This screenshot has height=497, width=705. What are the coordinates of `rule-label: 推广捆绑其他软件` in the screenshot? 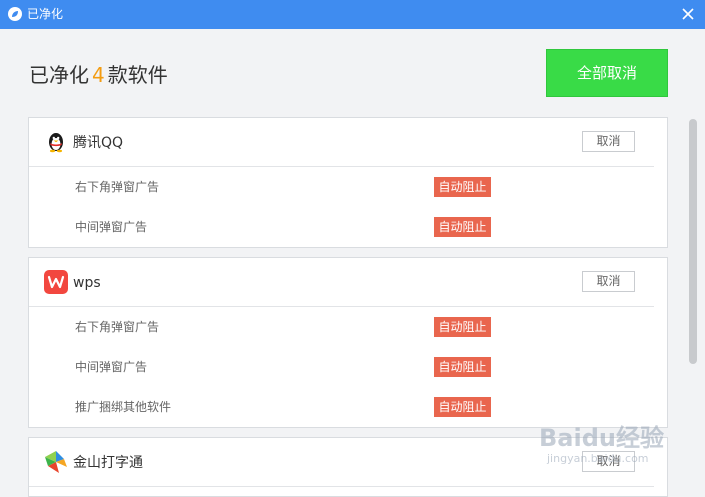 It's located at (123, 407).